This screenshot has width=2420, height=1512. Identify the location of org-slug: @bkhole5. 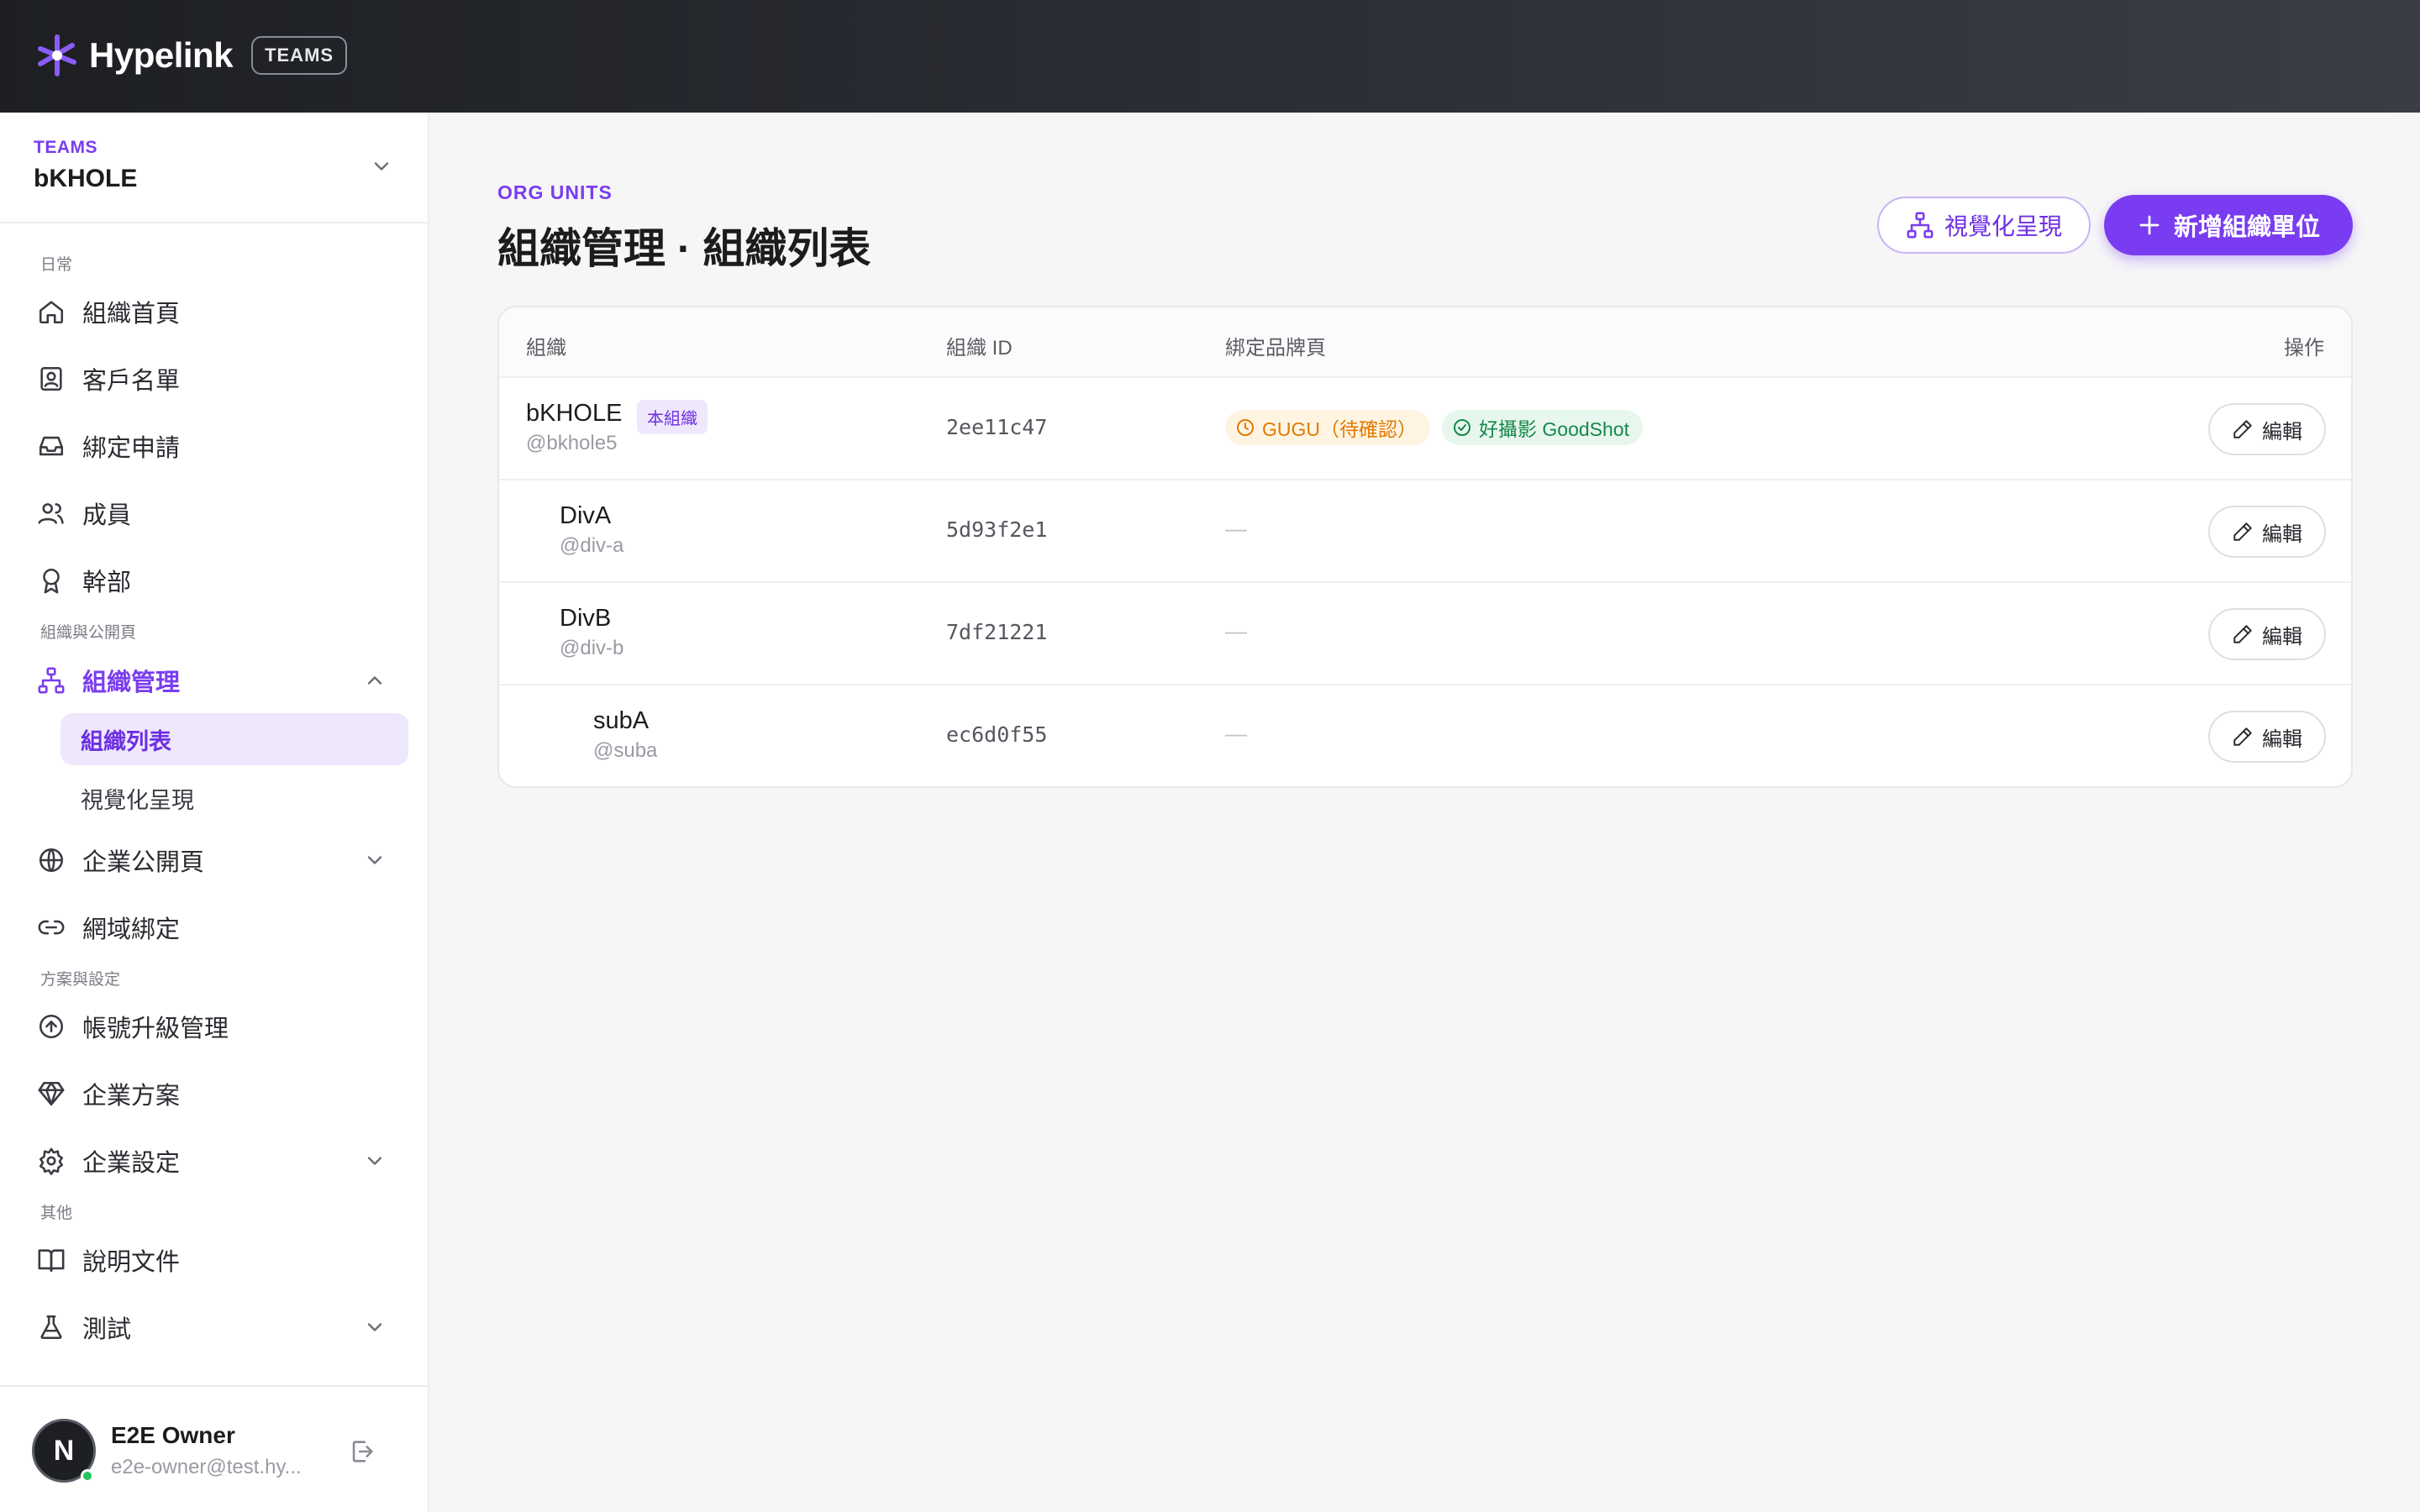
(572, 443).